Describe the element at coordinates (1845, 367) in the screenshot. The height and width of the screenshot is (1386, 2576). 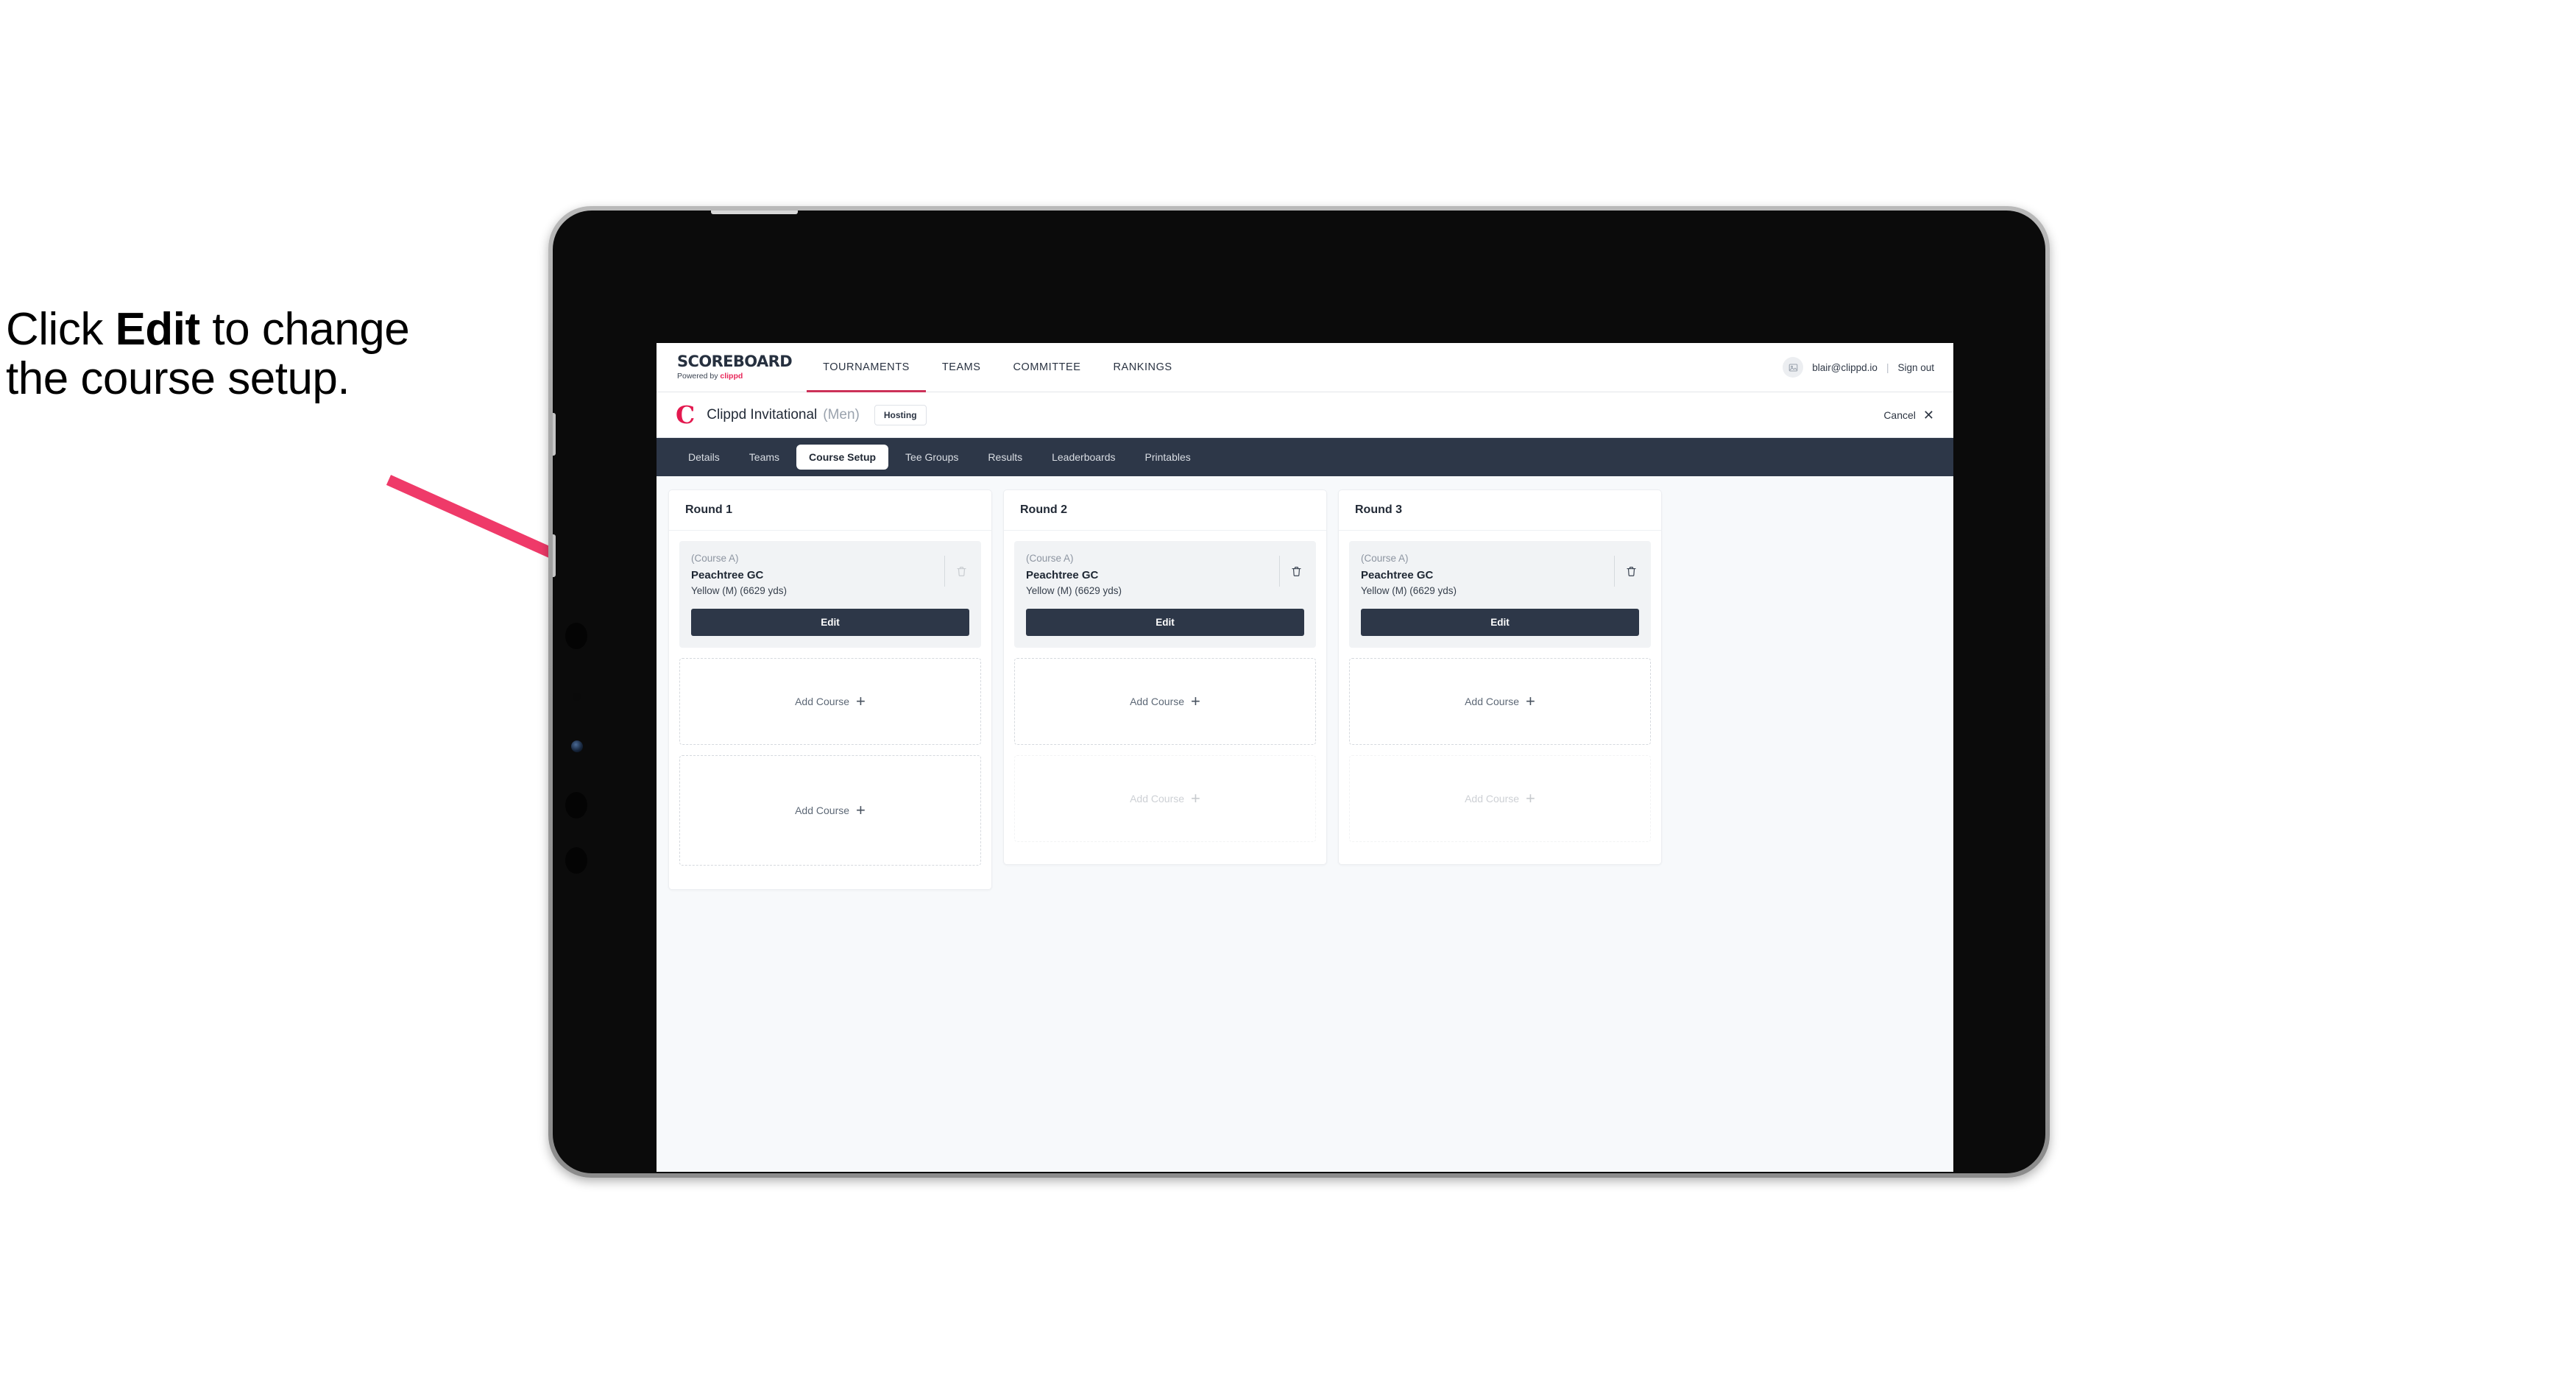
I see `user-email: blair@clippd.io` at that location.